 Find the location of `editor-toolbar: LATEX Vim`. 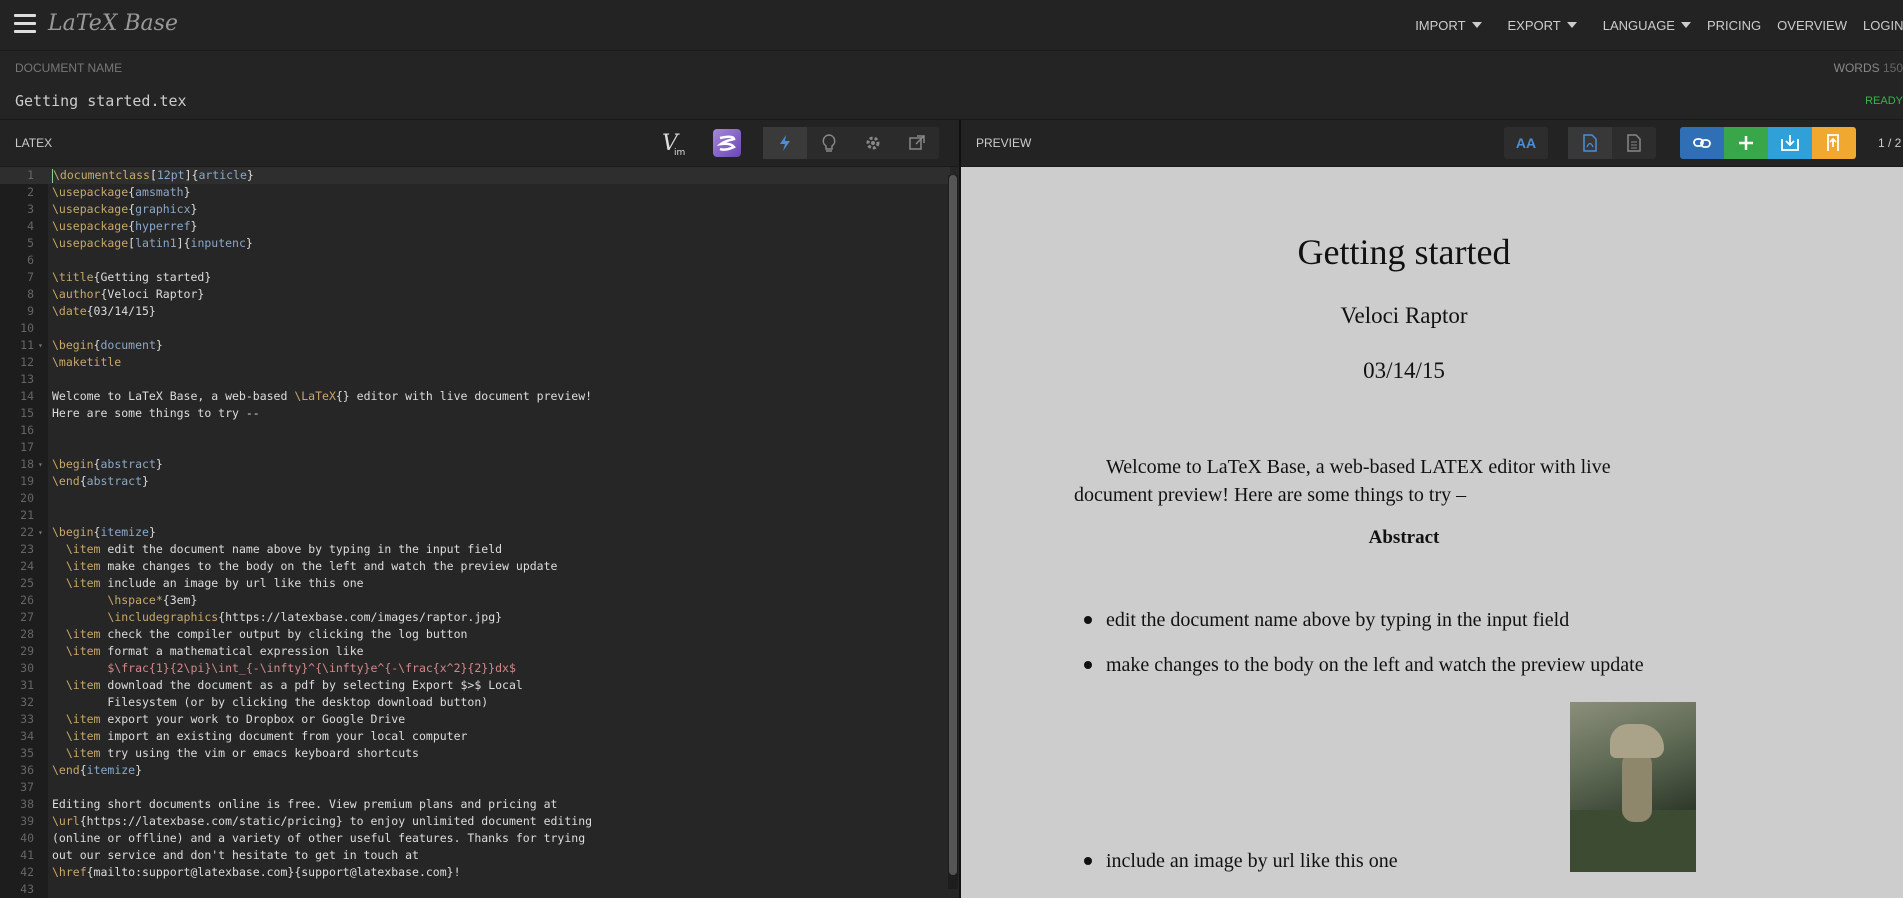

editor-toolbar: LATEX Vim is located at coordinates (480, 143).